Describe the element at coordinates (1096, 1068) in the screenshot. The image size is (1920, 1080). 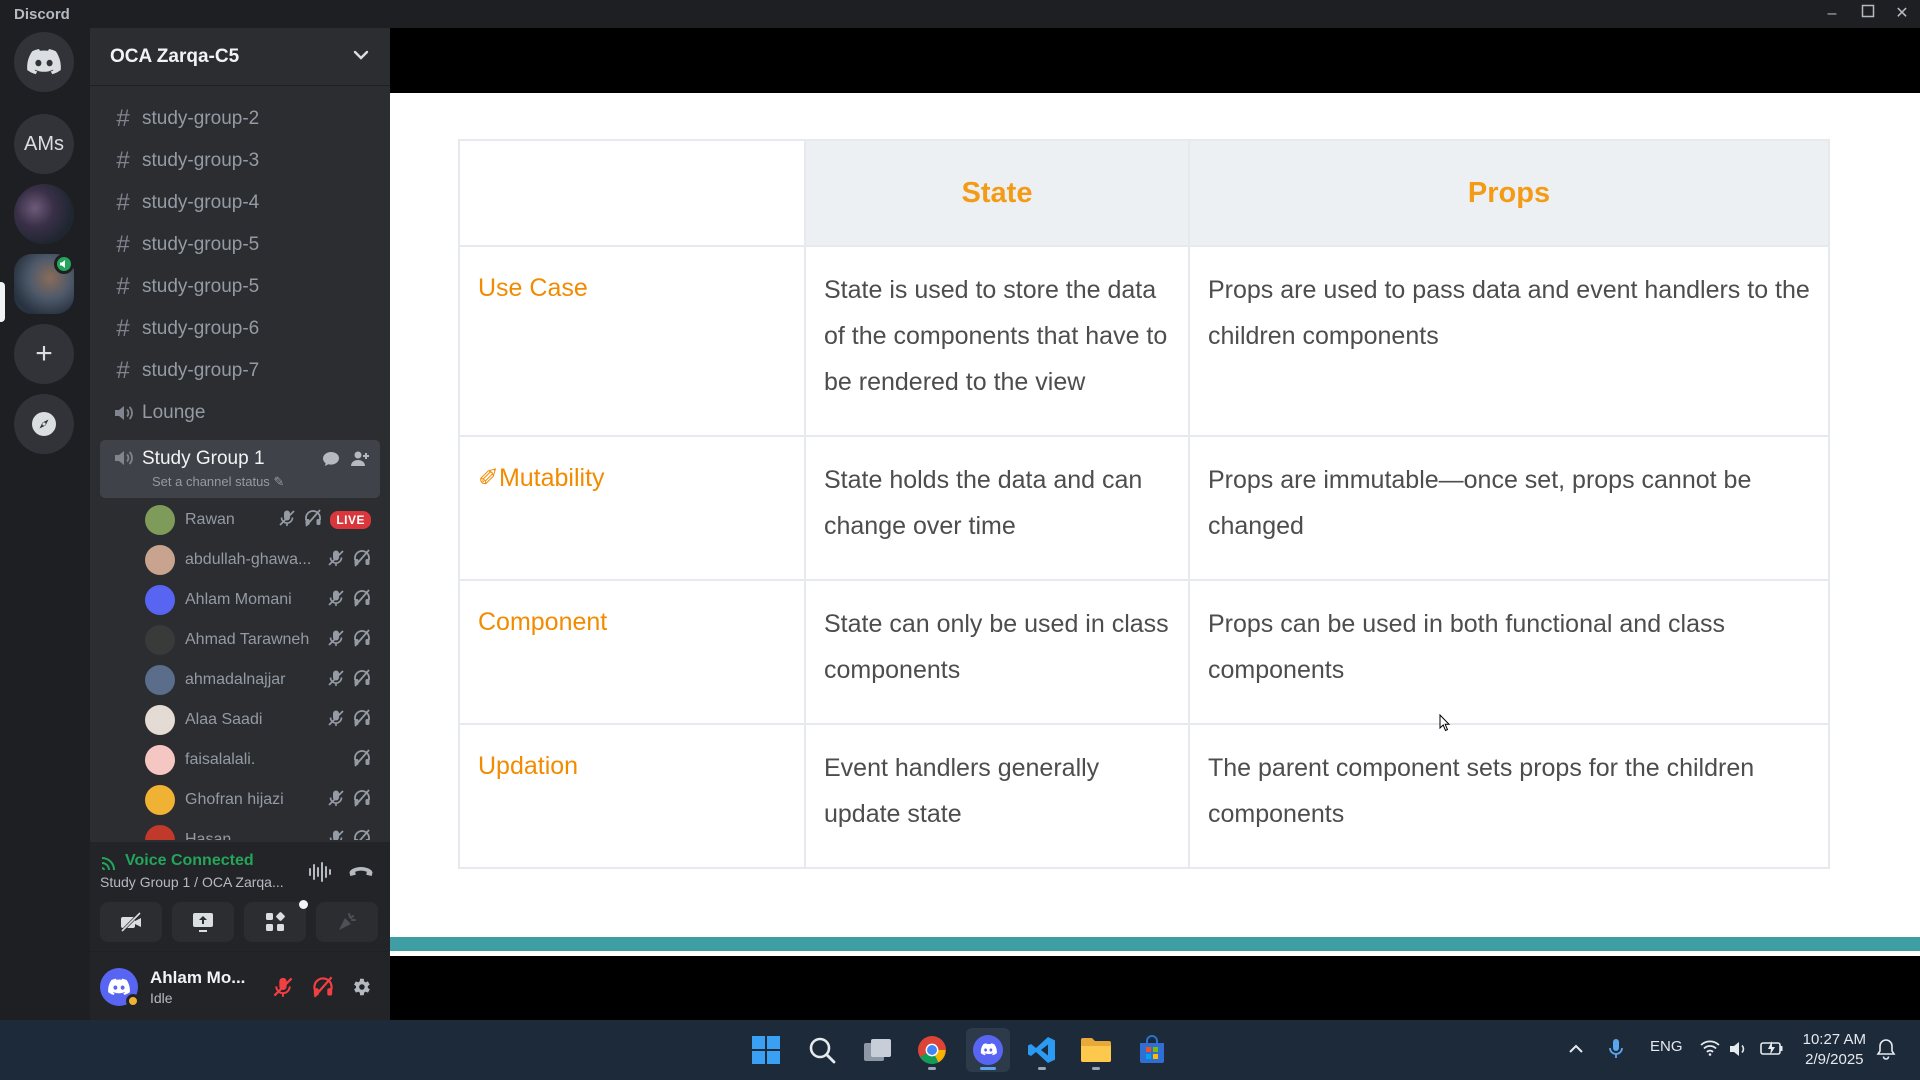
I see `running-indicator` at that location.